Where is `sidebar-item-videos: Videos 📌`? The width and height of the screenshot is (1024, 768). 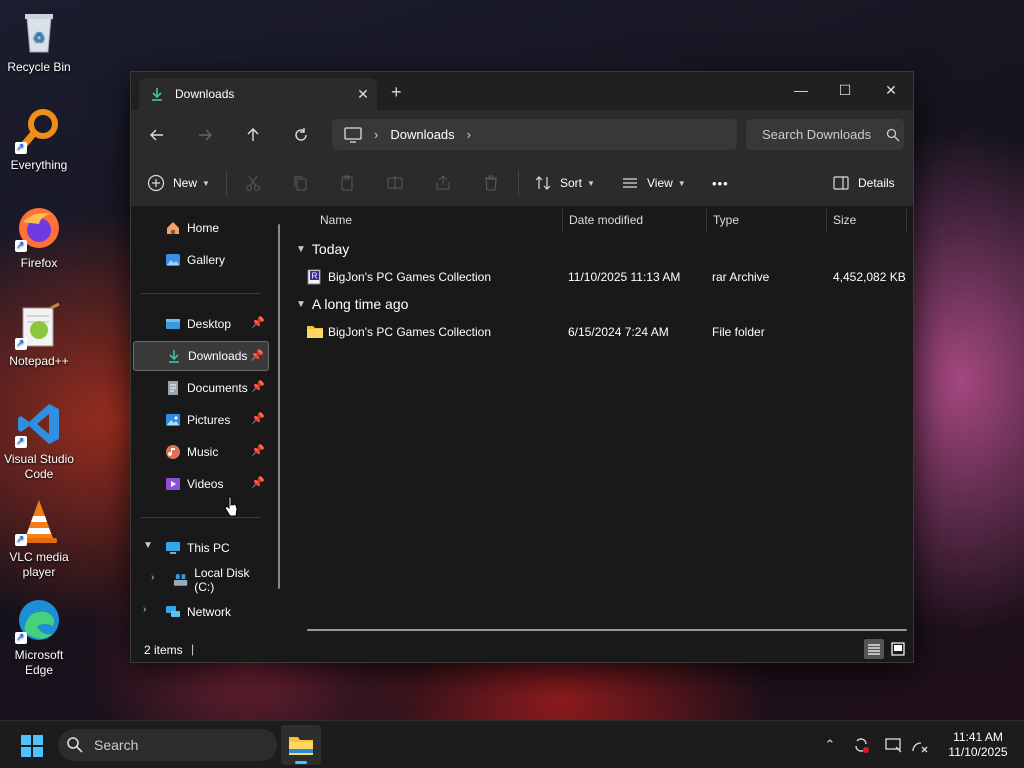 sidebar-item-videos: Videos 📌 is located at coordinates (201, 484).